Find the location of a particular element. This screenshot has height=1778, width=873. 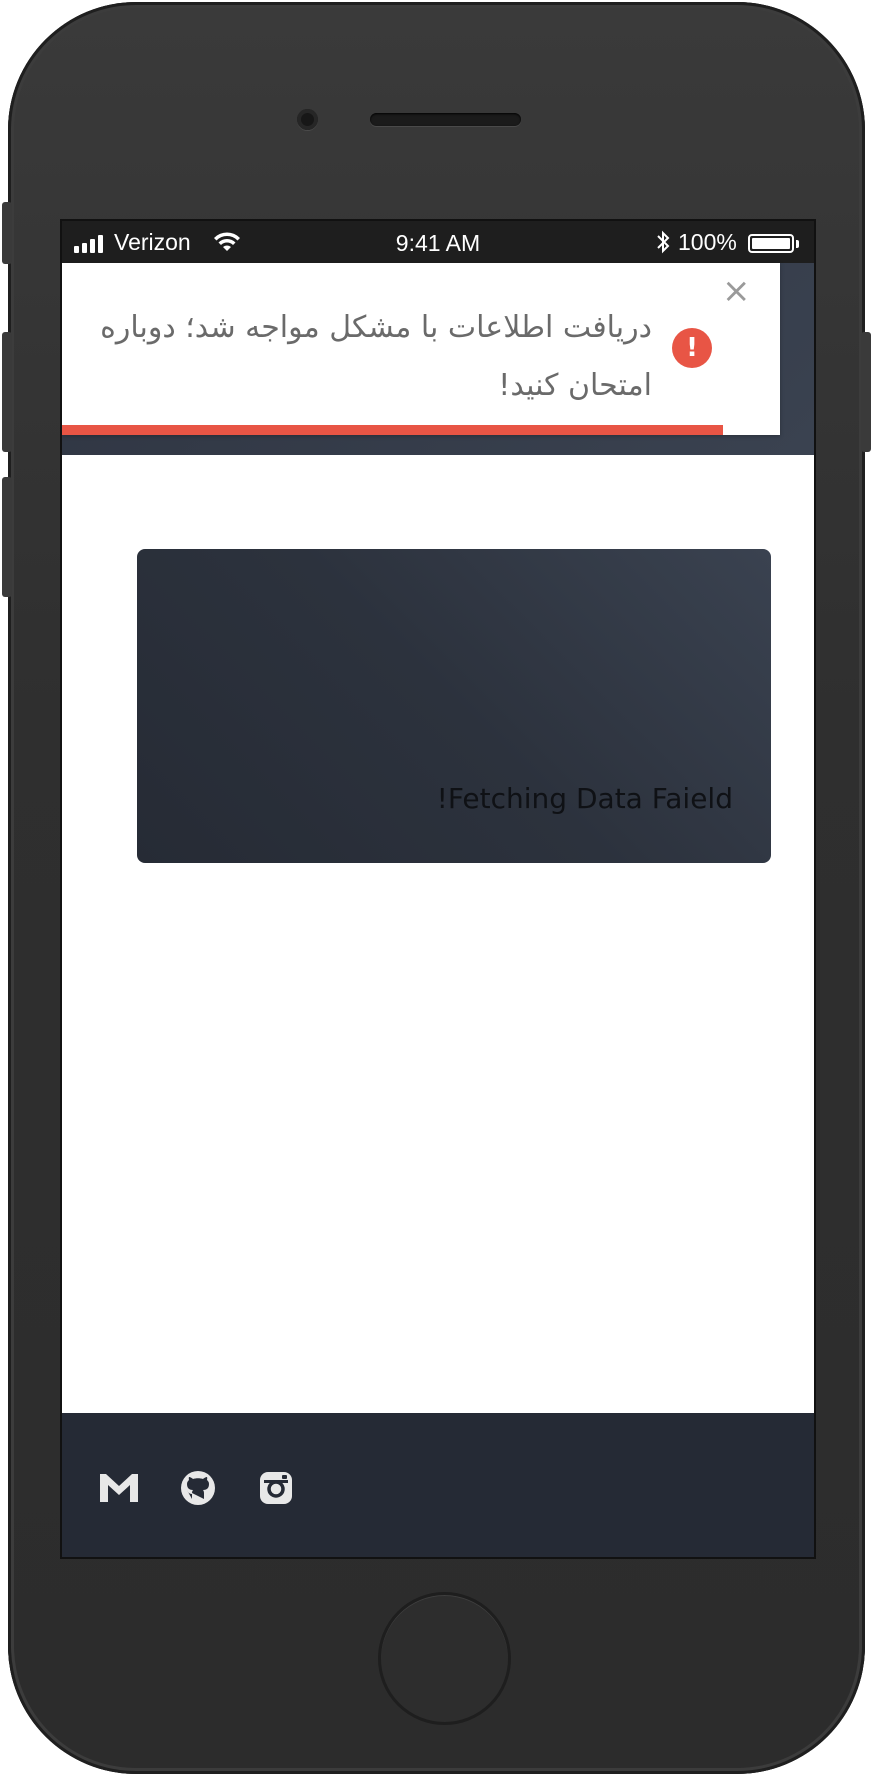

volume-up-button is located at coordinates (7, 392).